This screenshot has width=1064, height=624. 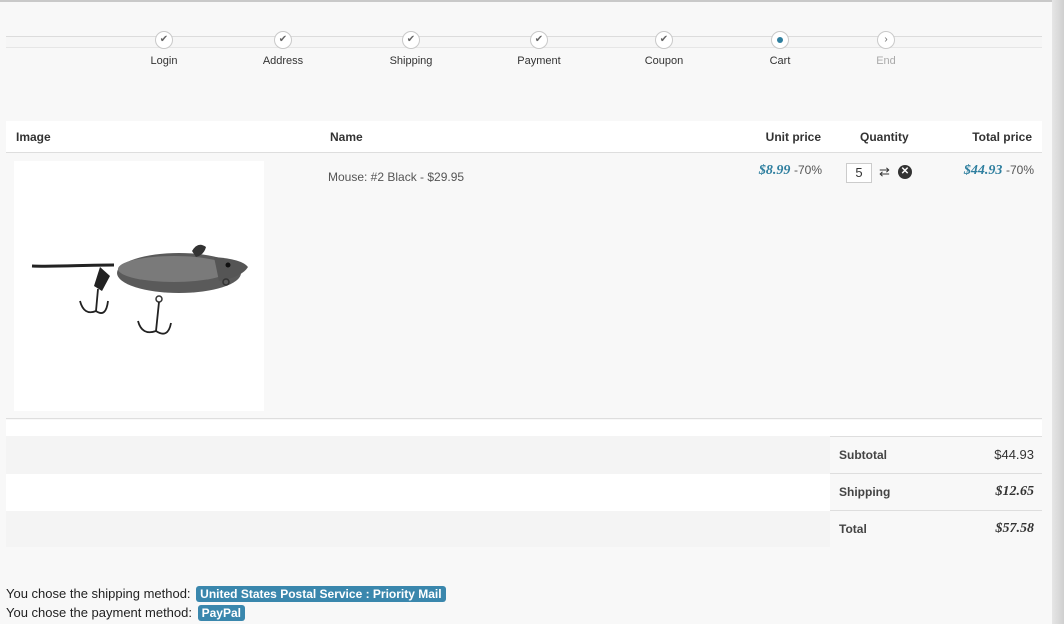 What do you see at coordinates (33, 137) in the screenshot?
I see `header-image: Image` at bounding box center [33, 137].